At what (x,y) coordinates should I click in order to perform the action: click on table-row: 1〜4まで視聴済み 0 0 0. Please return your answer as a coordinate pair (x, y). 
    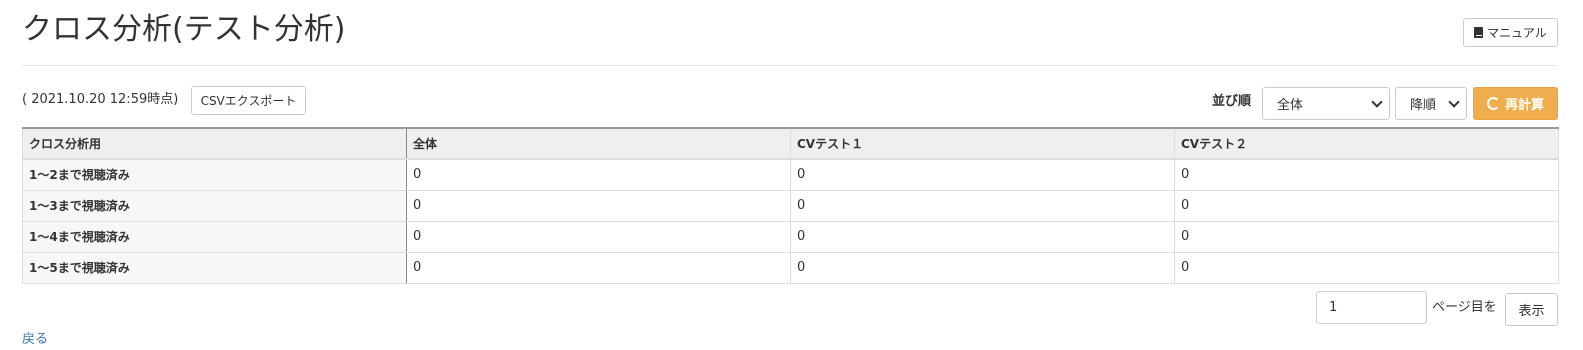
    Looking at the image, I should click on (790, 237).